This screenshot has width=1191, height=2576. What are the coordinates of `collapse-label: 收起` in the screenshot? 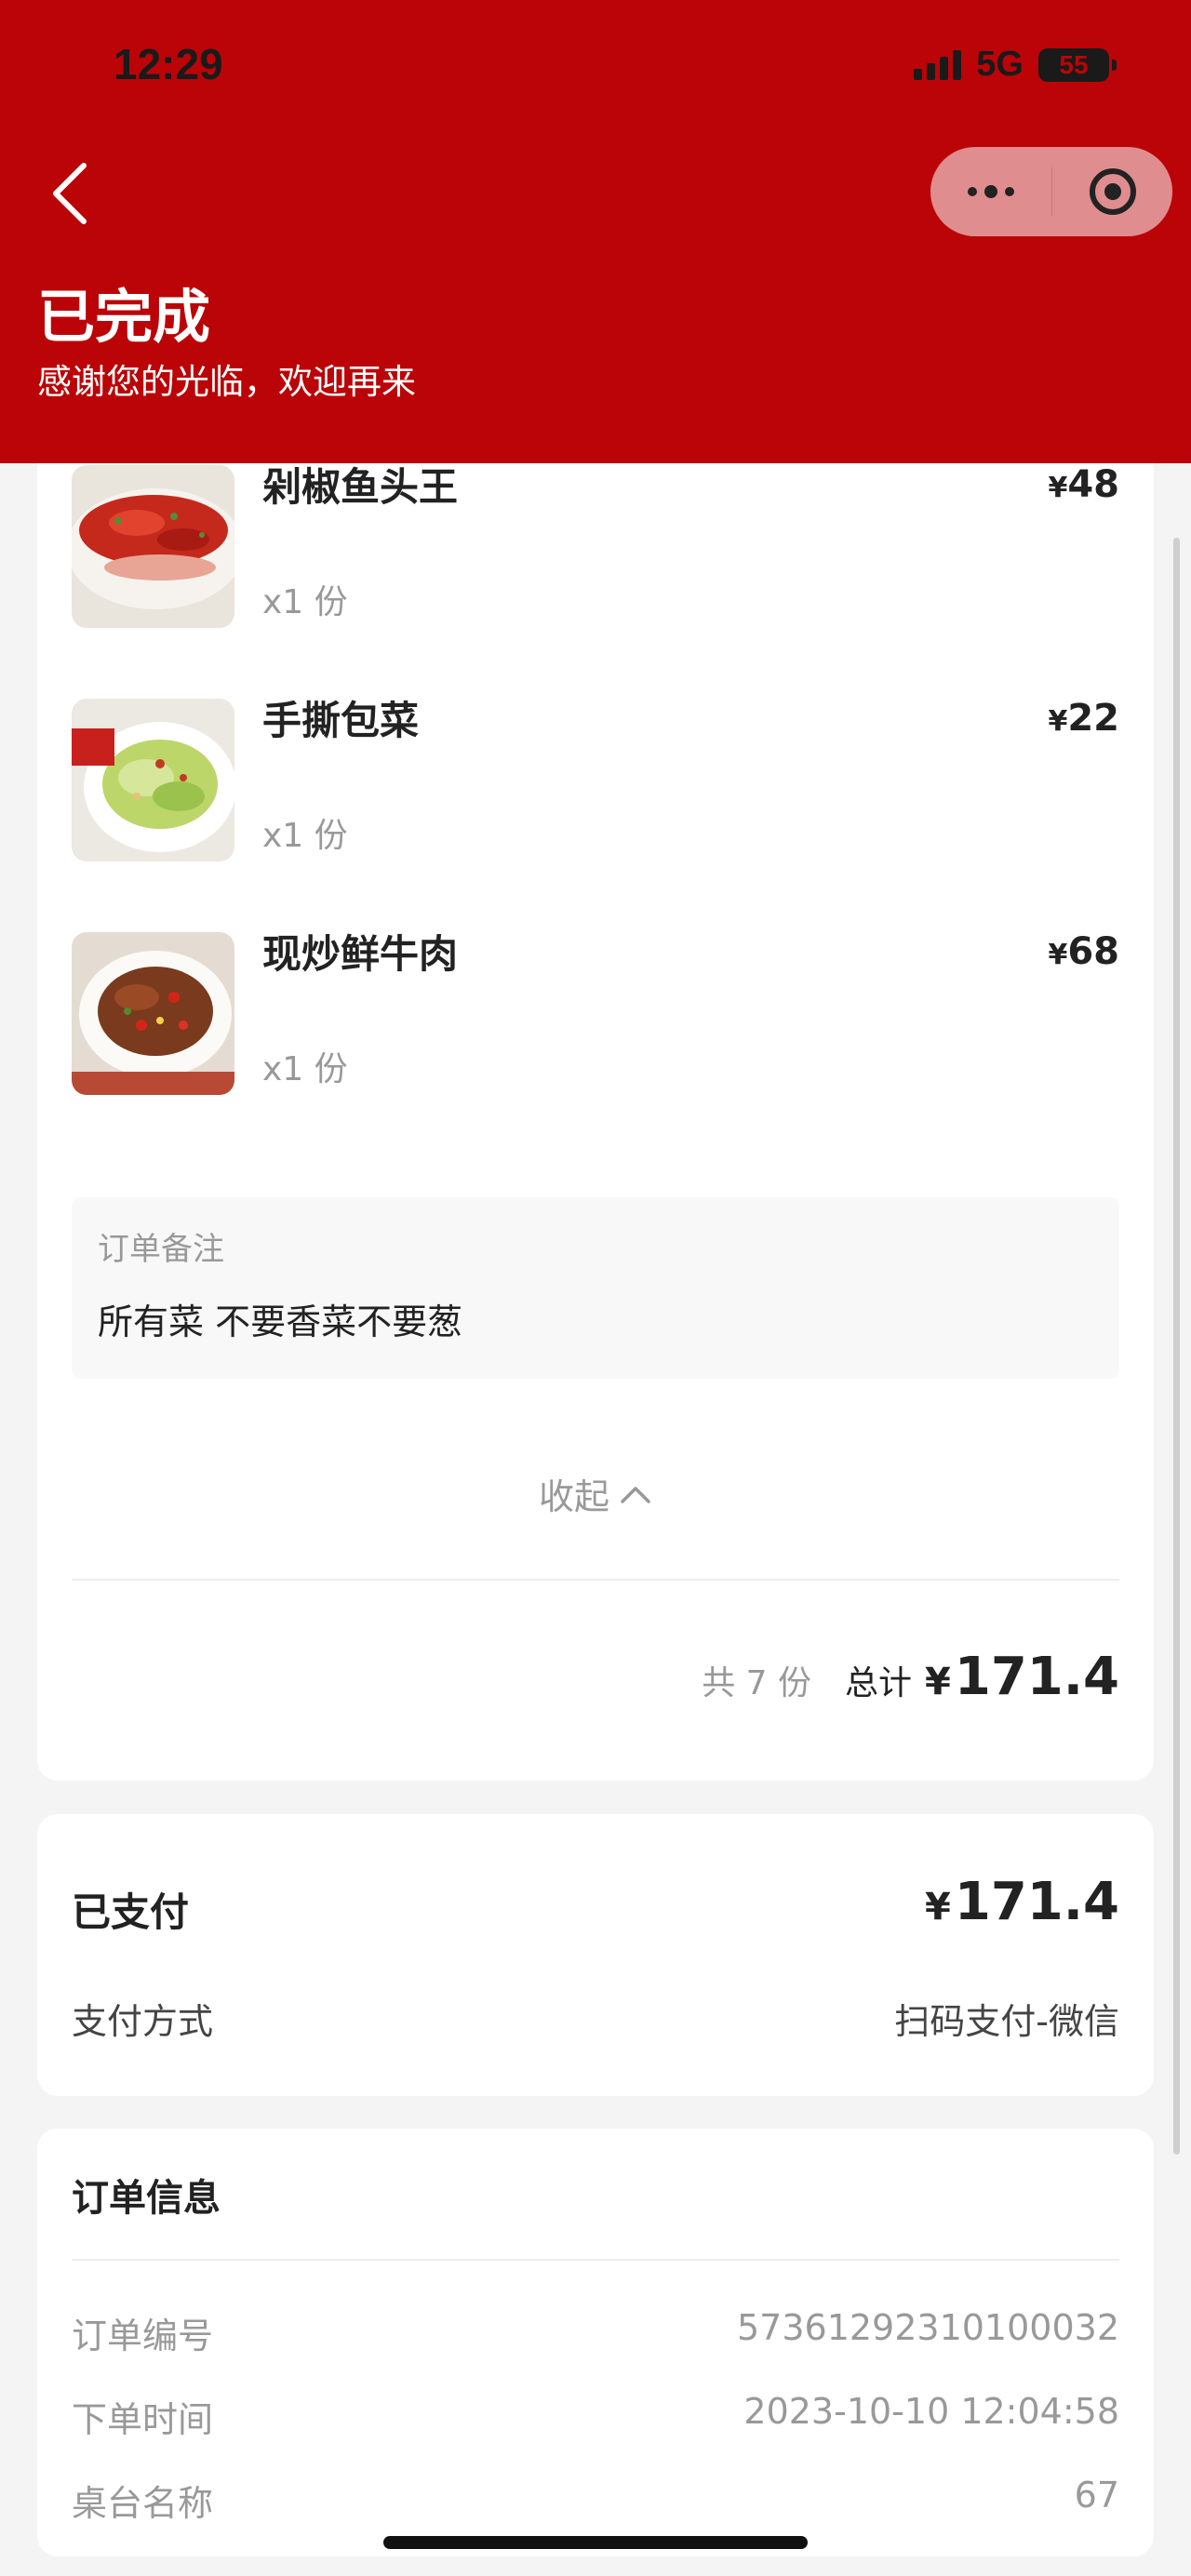 It's located at (573, 1496).